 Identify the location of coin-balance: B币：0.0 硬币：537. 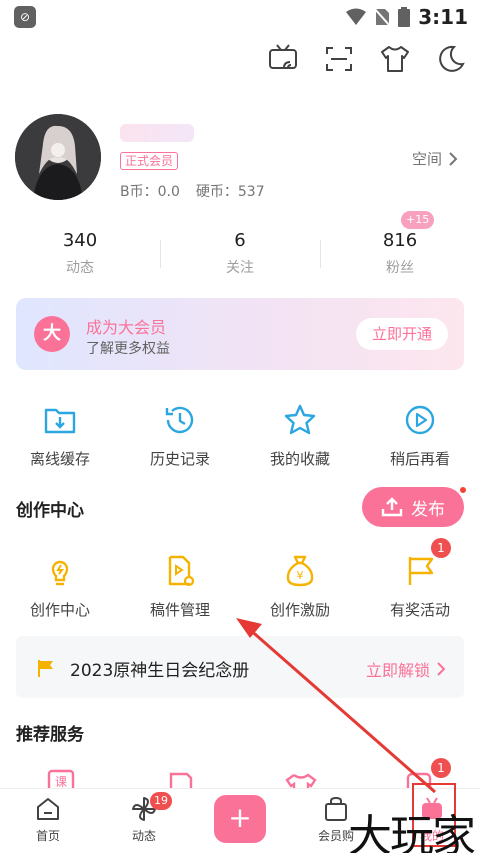
(200, 191).